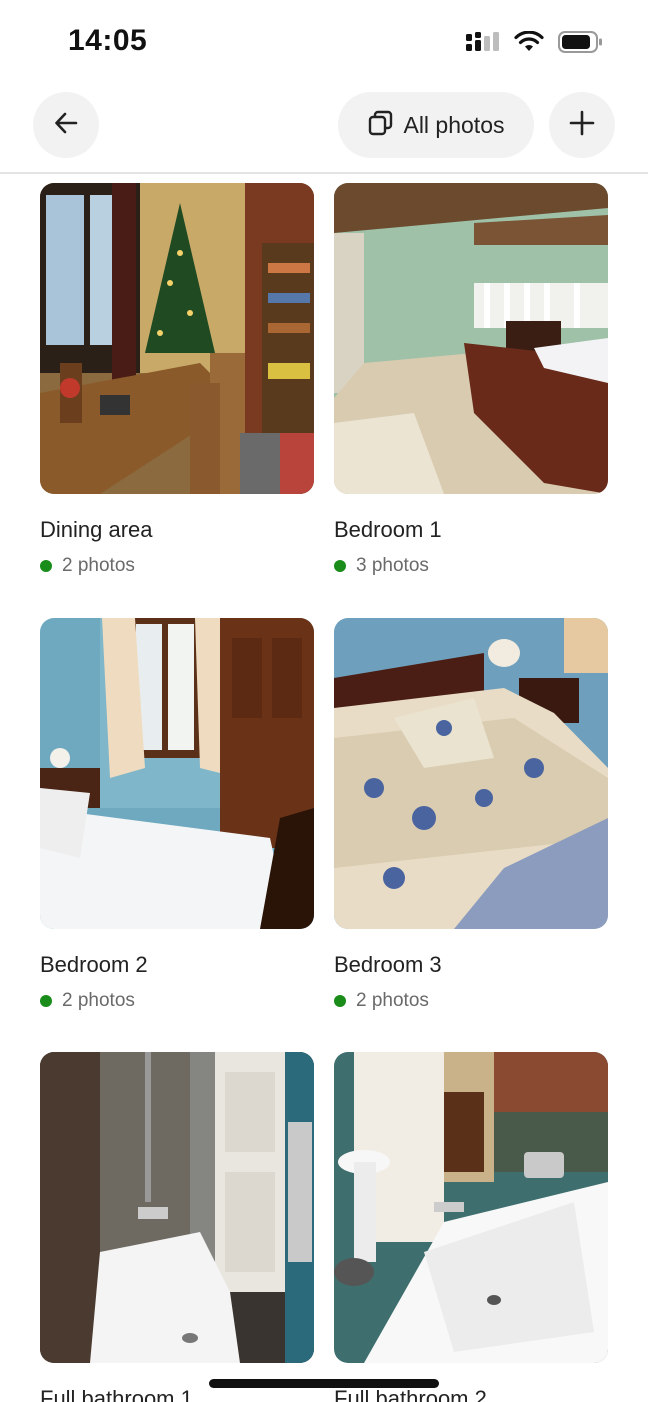  I want to click on room-card-bedroom-2: Bedroom 2 2 photos, so click(177, 814).